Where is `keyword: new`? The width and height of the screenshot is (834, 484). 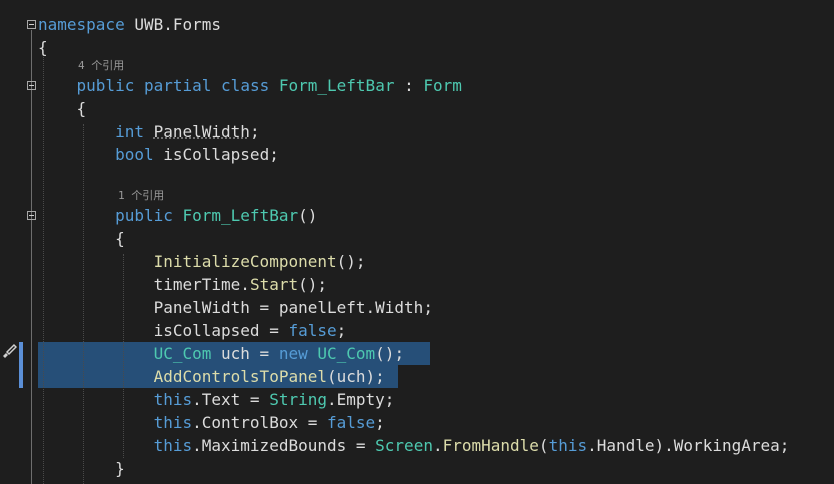
keyword: new is located at coordinates (293, 353).